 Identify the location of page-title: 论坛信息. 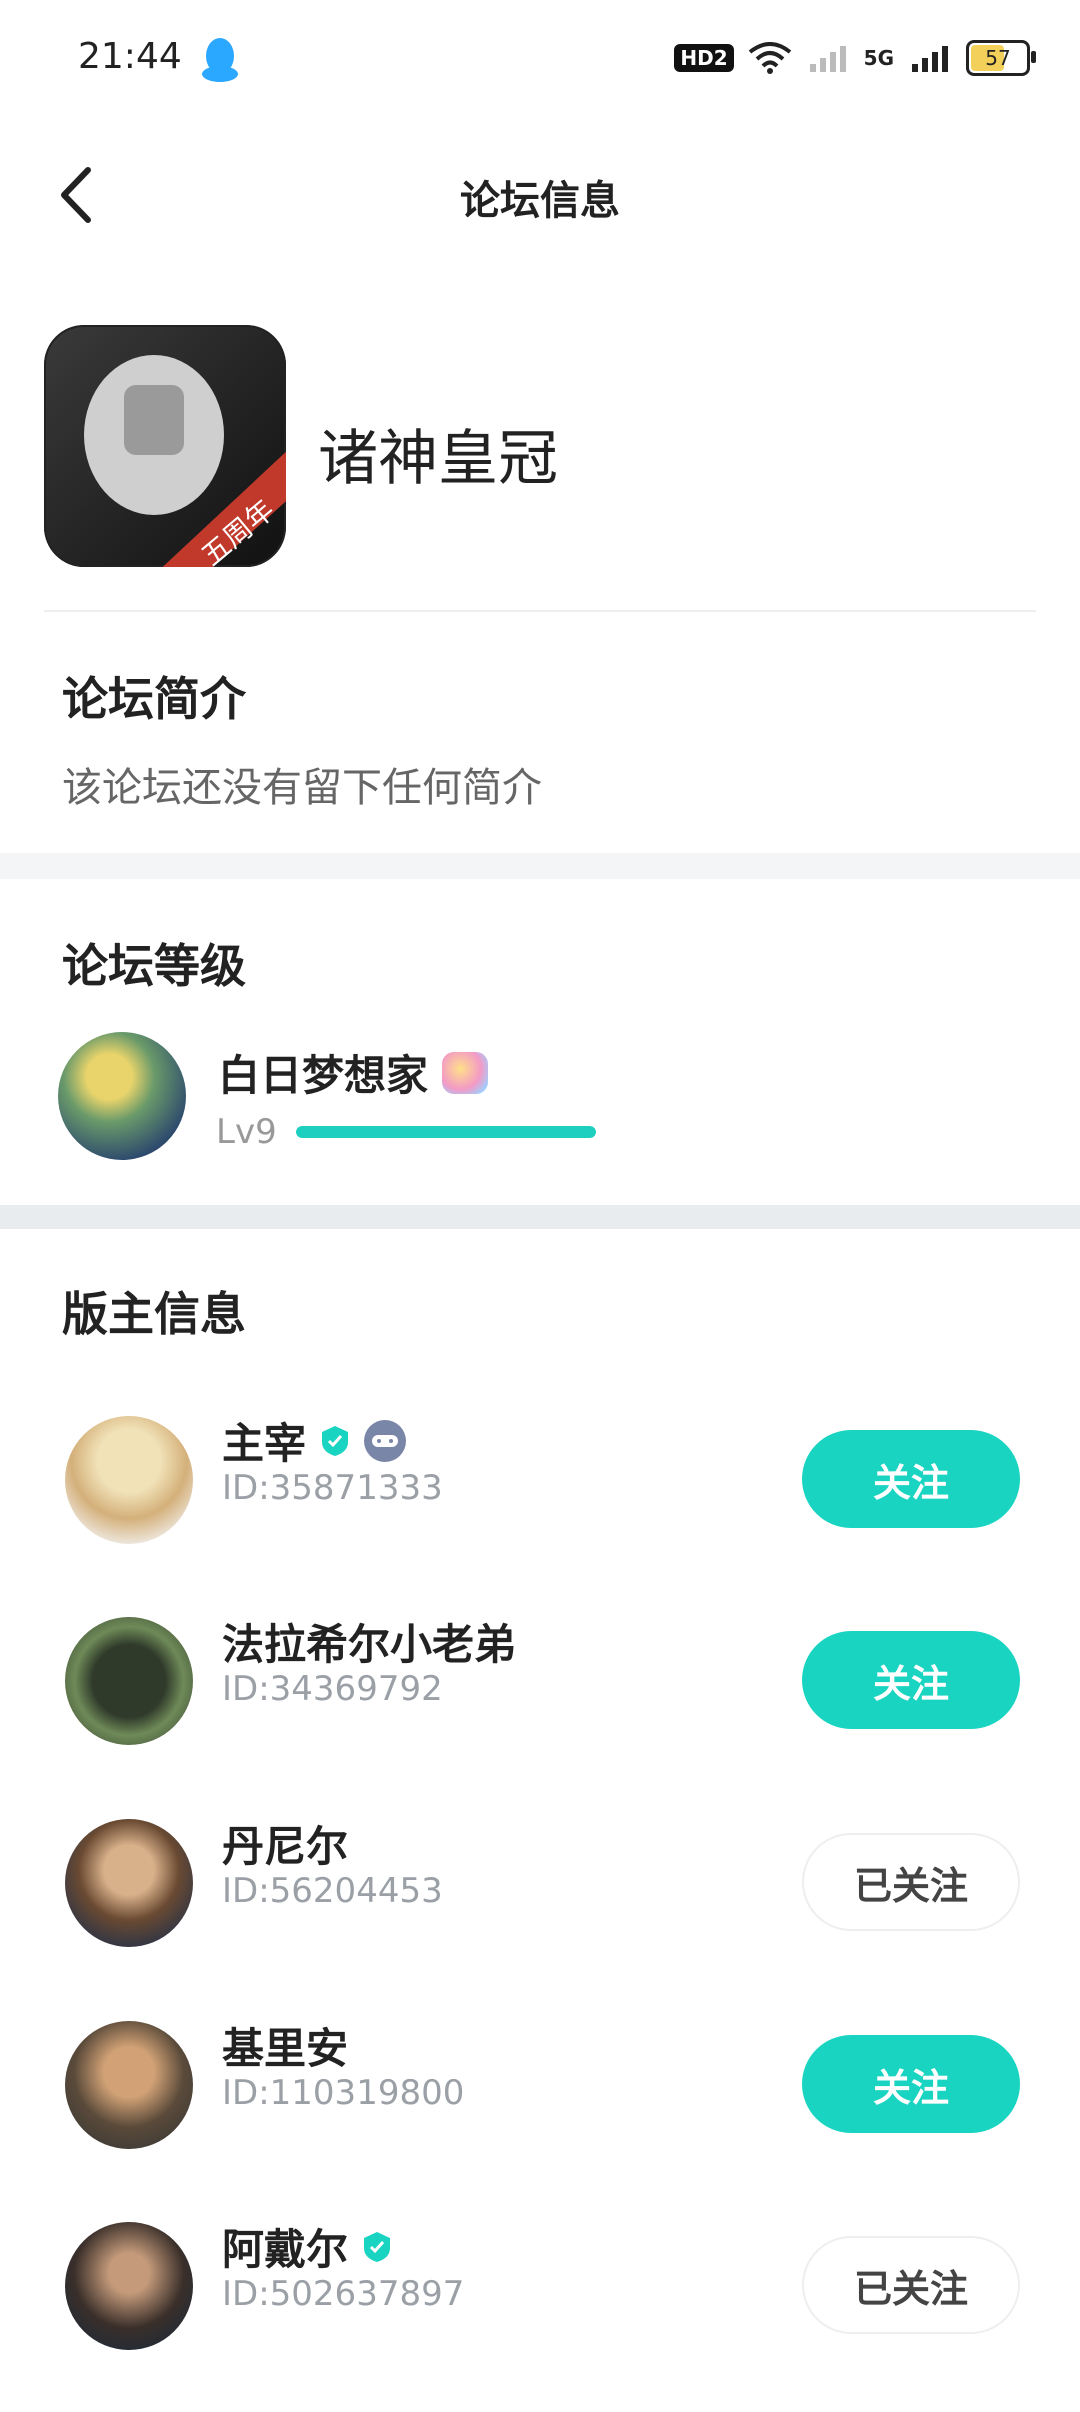
(540, 201).